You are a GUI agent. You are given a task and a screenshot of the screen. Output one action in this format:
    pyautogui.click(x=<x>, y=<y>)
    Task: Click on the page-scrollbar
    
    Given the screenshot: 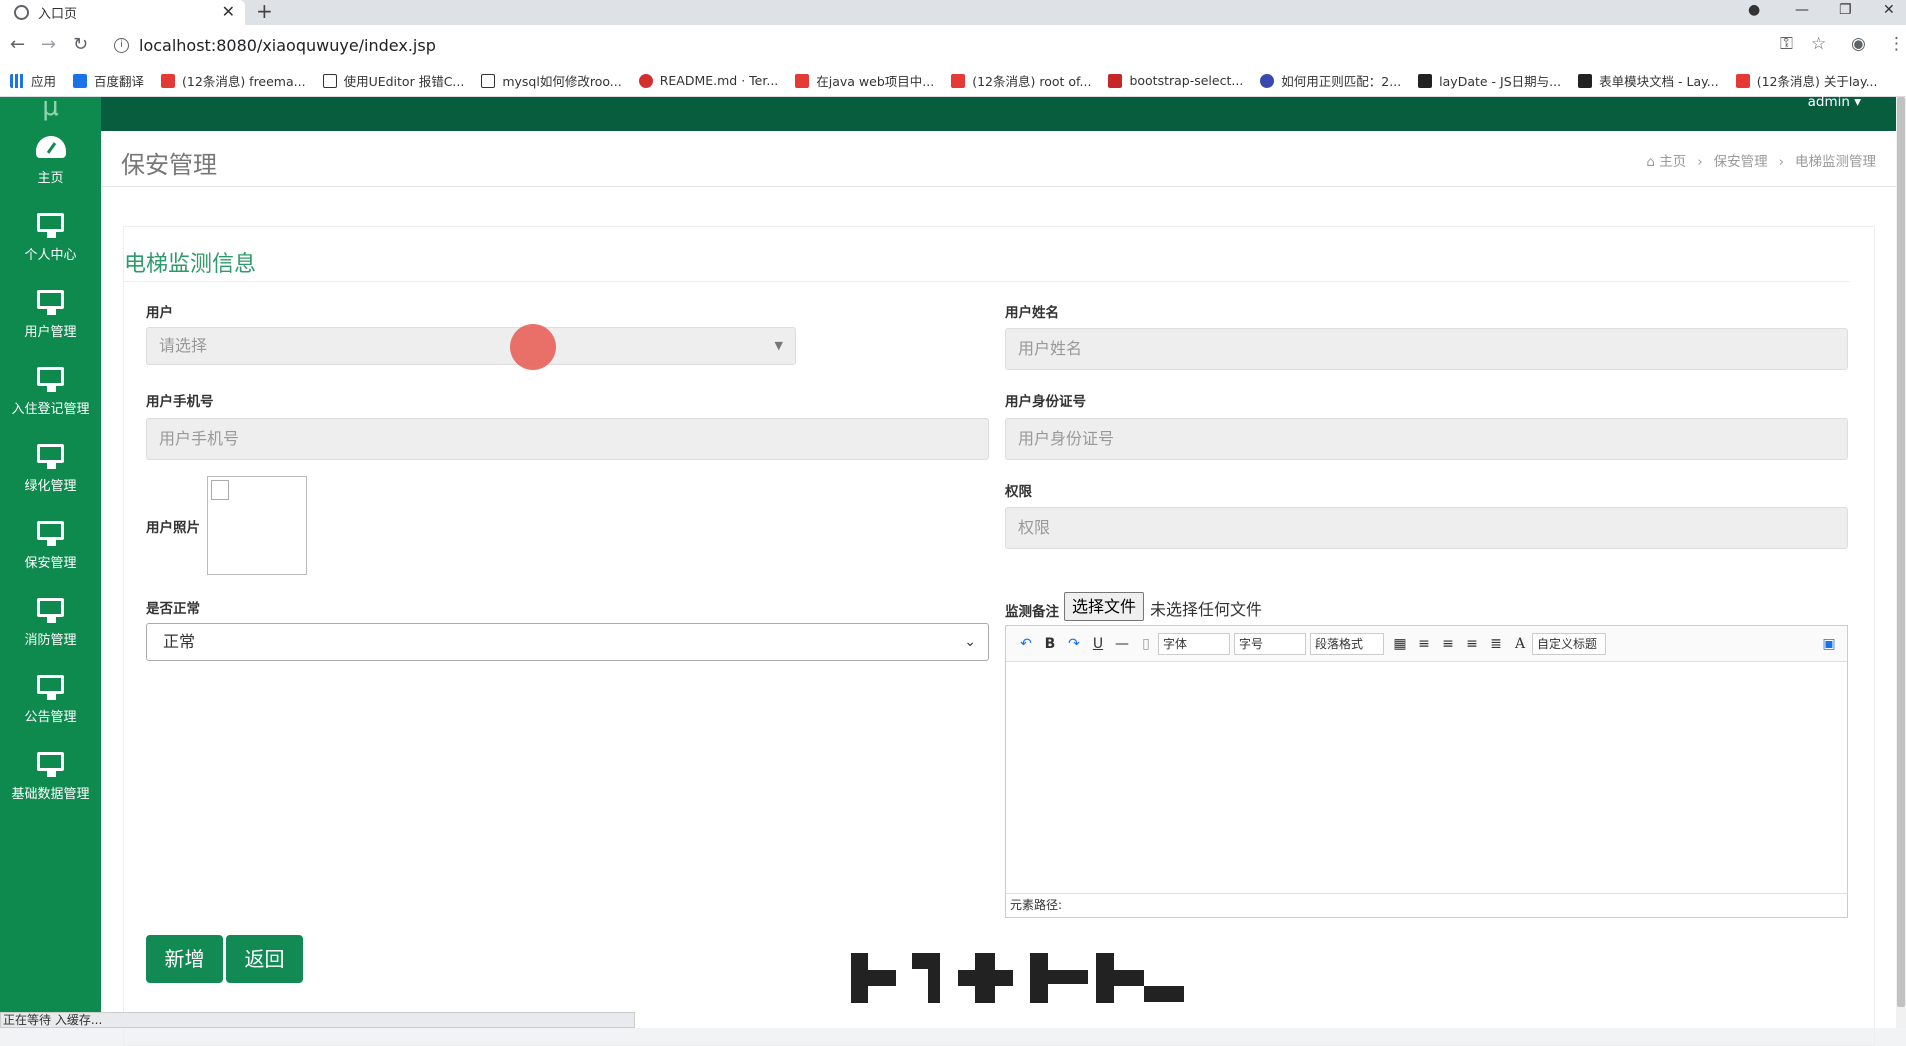 What is the action you would take?
    pyautogui.click(x=1901, y=562)
    